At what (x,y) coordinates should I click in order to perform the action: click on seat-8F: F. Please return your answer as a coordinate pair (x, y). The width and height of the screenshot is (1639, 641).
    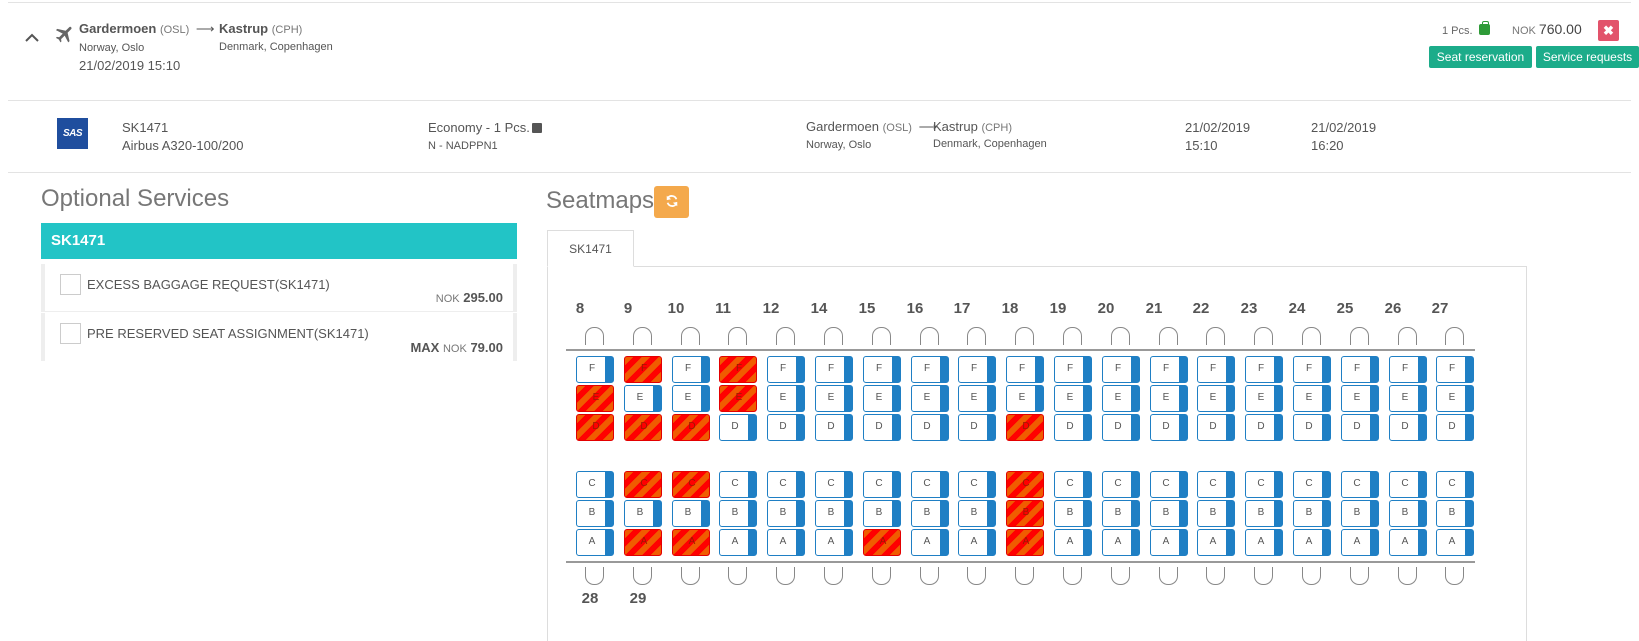
    Looking at the image, I should click on (595, 369).